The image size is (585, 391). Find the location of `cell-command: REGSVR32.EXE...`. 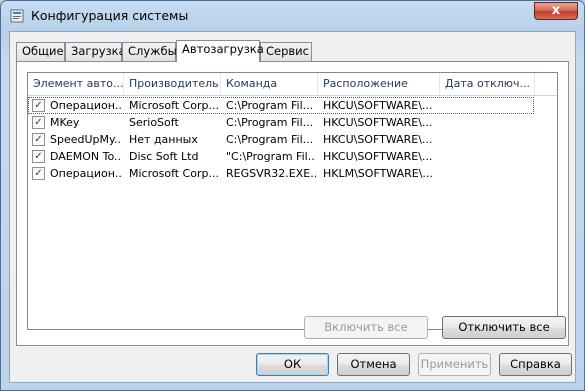

cell-command: REGSVR32.EXE... is located at coordinates (271, 173).